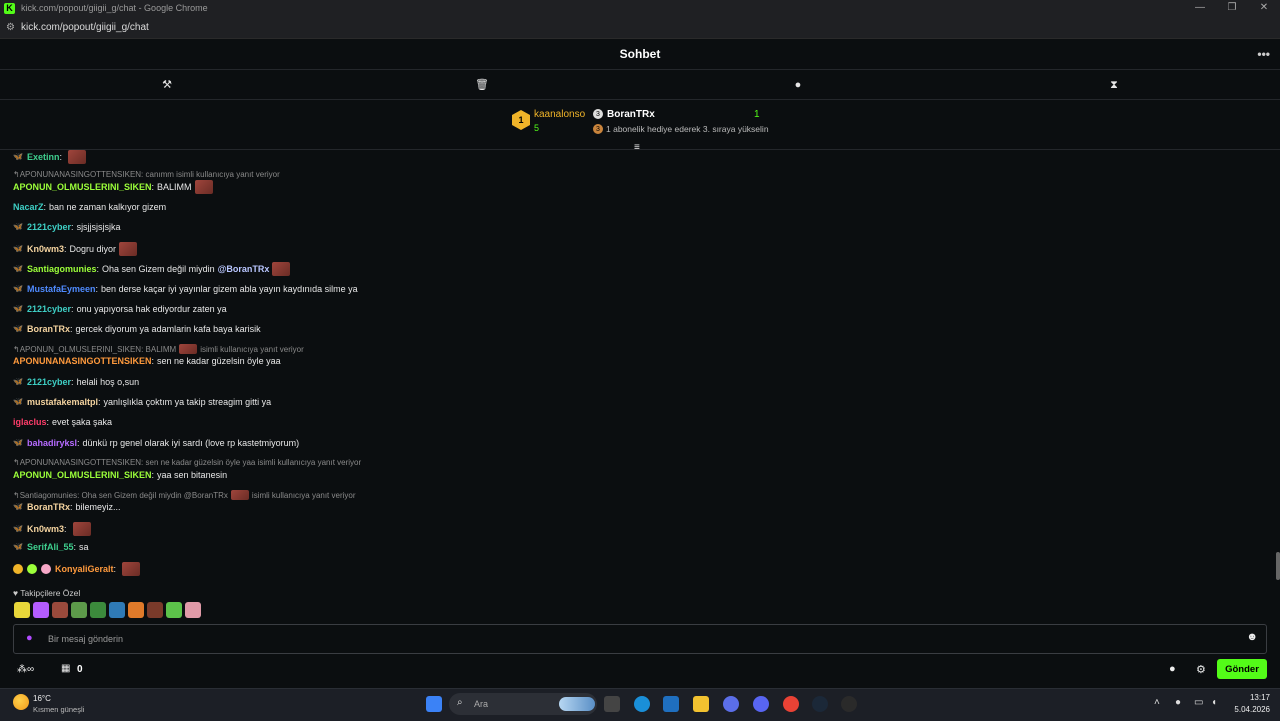 The image size is (1280, 721). Describe the element at coordinates (1264, 8) in the screenshot. I see `close-button: ✕` at that location.